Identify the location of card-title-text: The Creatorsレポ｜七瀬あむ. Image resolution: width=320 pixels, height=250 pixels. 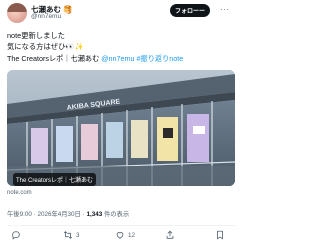
(54, 58).